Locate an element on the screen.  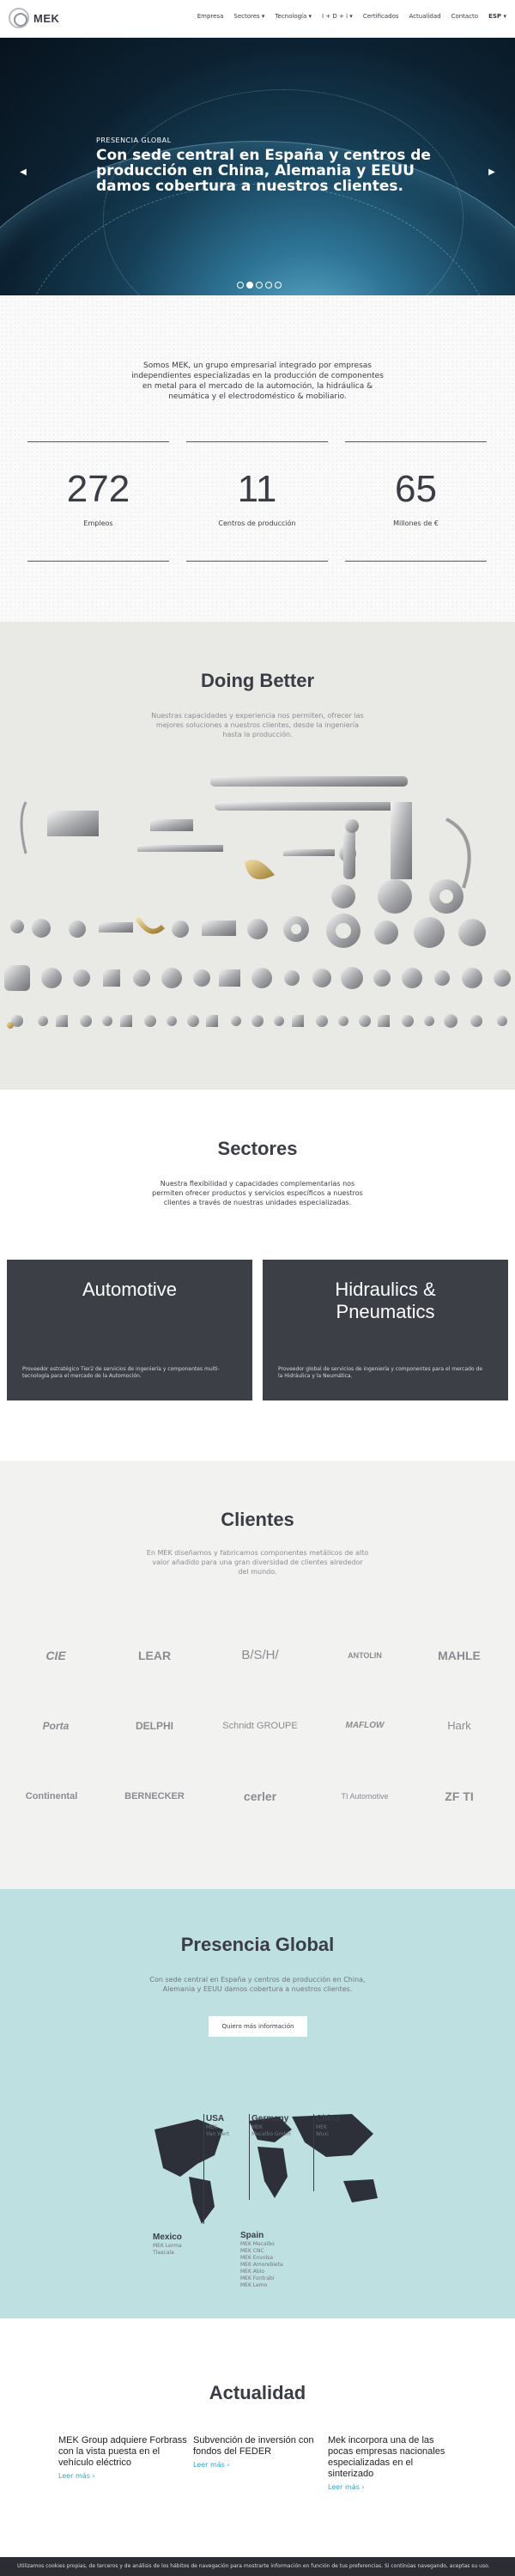
office-name: Mexico is located at coordinates (167, 2237).